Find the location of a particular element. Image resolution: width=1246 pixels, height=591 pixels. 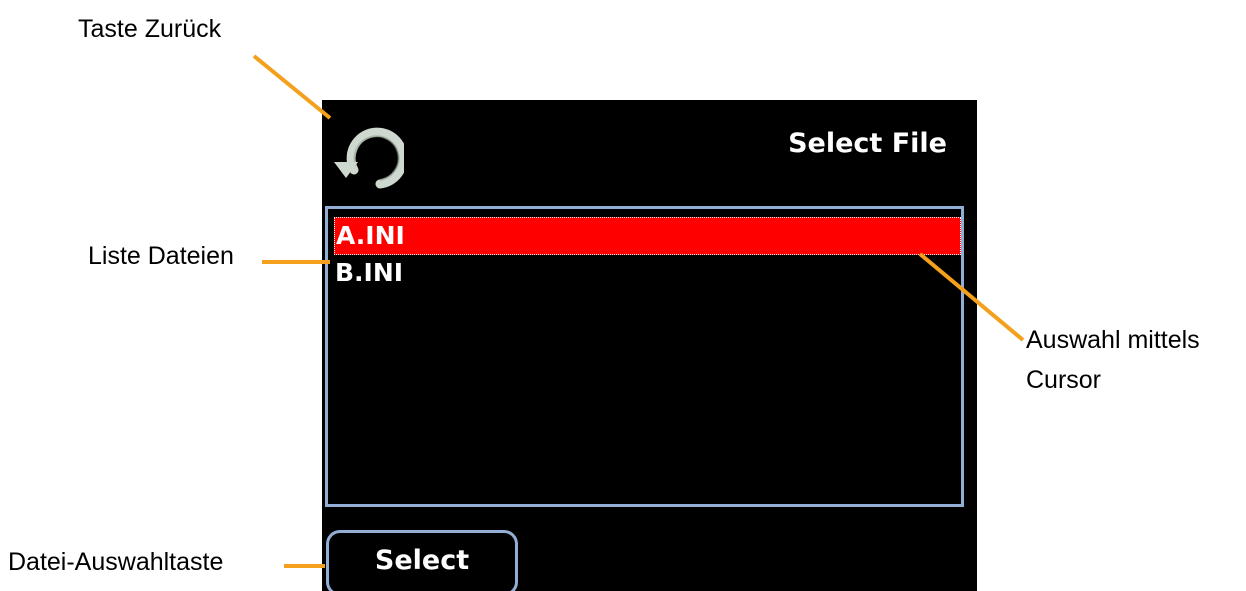

file-item-b-ini: B.INI is located at coordinates (647, 274).